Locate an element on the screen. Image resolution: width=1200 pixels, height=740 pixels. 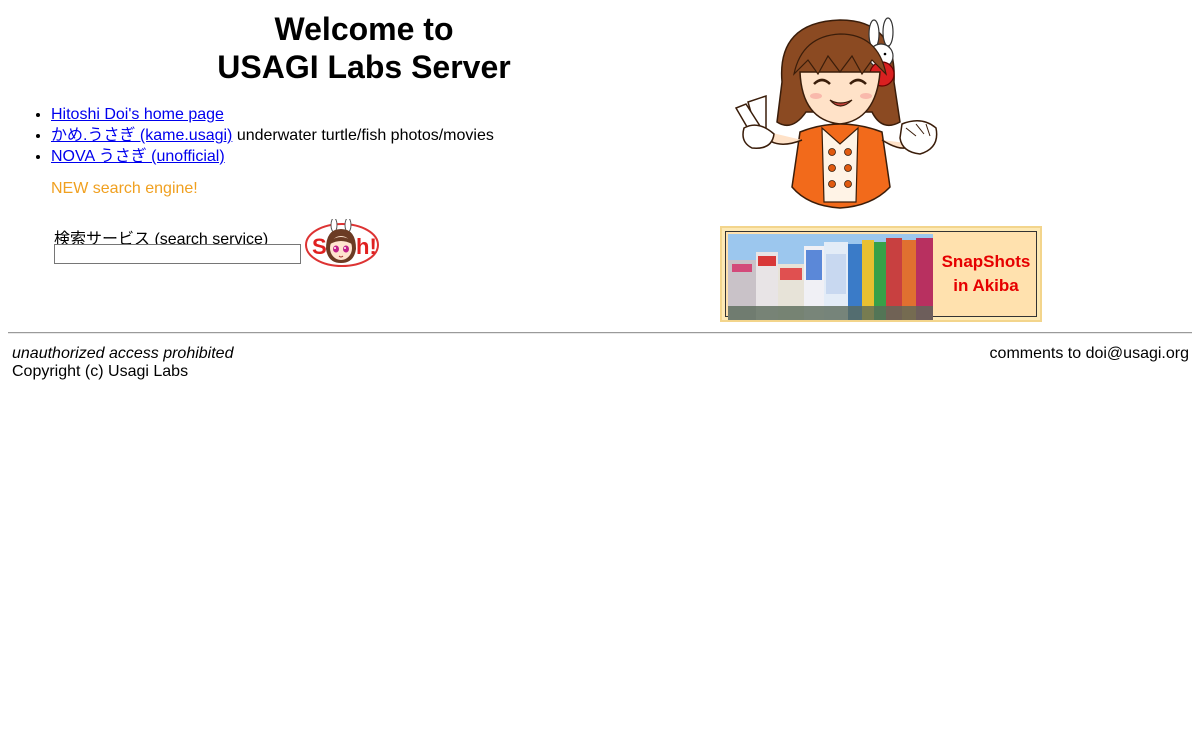
link-hitoshi-doi-home: Hitoshi Doi's home page is located at coordinates (137, 114).